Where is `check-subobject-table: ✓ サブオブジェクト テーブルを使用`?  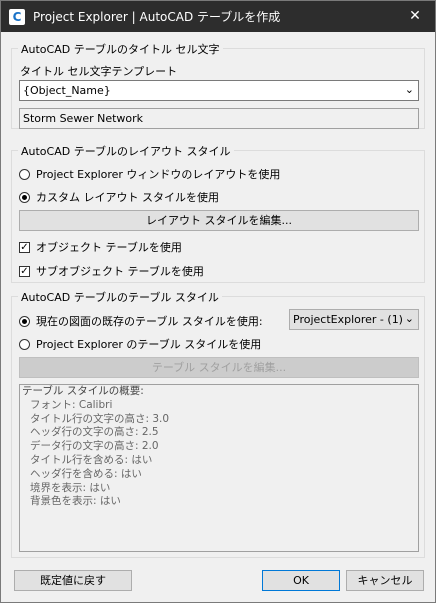
check-subobject-table: ✓ サブオブジェクト テーブルを使用 is located at coordinates (111, 271).